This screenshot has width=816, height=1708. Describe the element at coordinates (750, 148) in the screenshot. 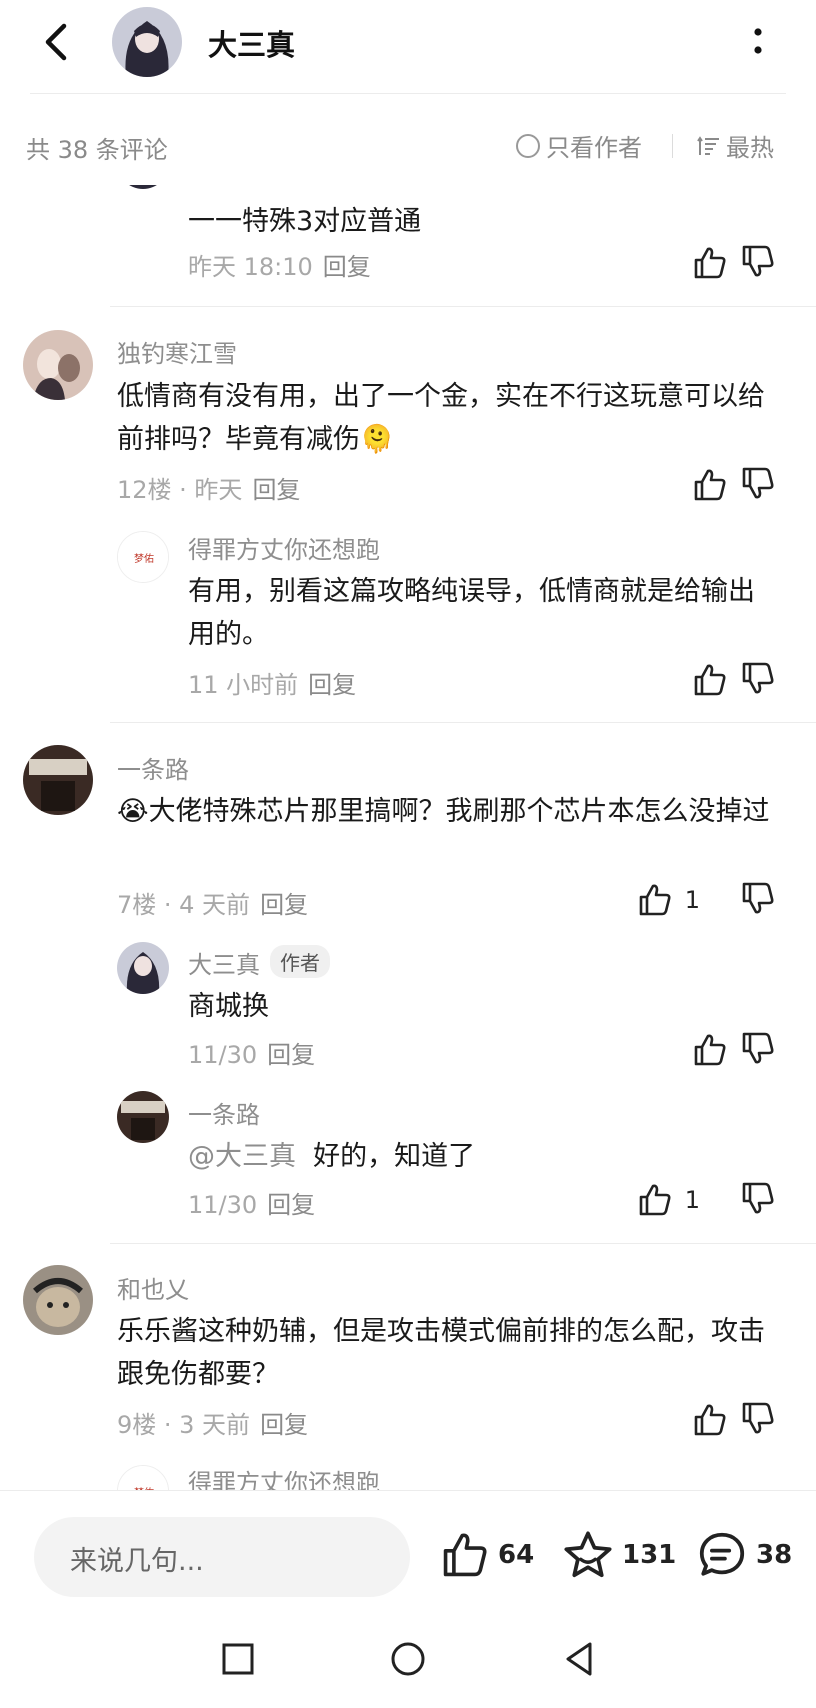

I see `sort-label: 最热` at that location.